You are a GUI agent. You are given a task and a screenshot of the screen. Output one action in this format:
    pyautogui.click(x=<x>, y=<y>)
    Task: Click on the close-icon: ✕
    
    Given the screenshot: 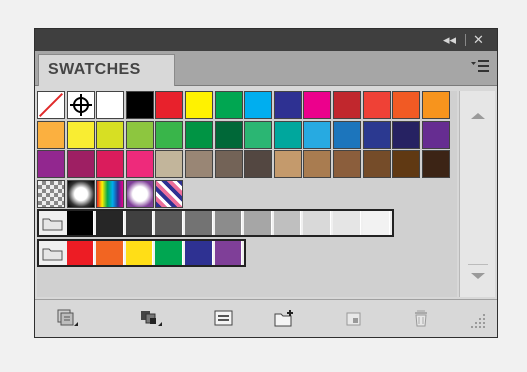 What is the action you would take?
    pyautogui.click(x=478, y=39)
    